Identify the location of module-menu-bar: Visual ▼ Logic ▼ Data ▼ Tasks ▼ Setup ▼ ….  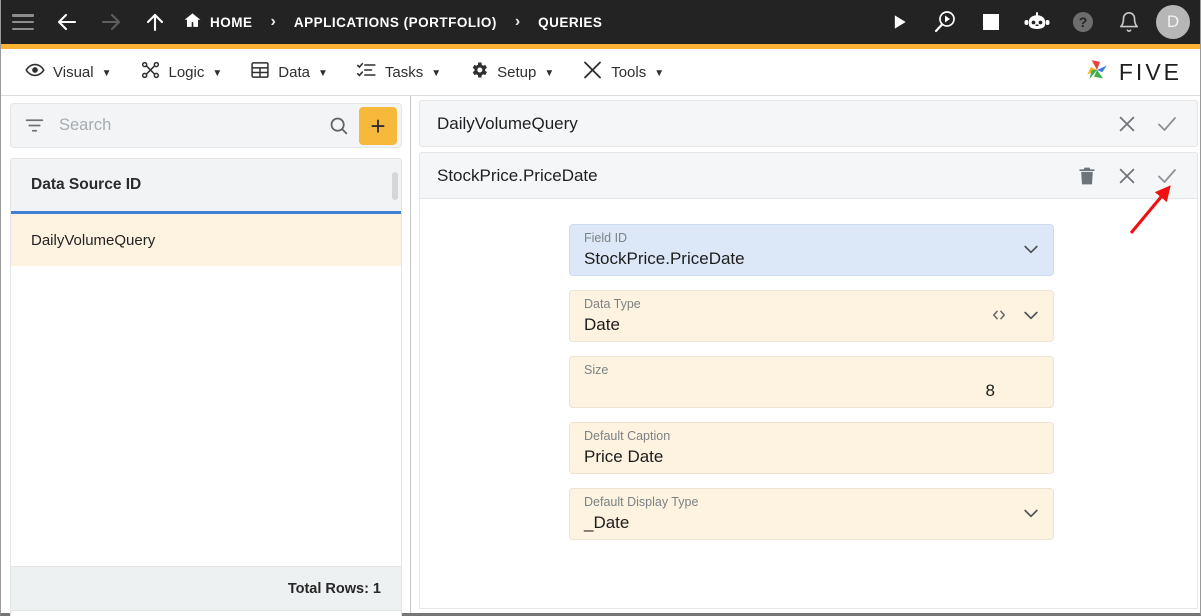
(600, 72).